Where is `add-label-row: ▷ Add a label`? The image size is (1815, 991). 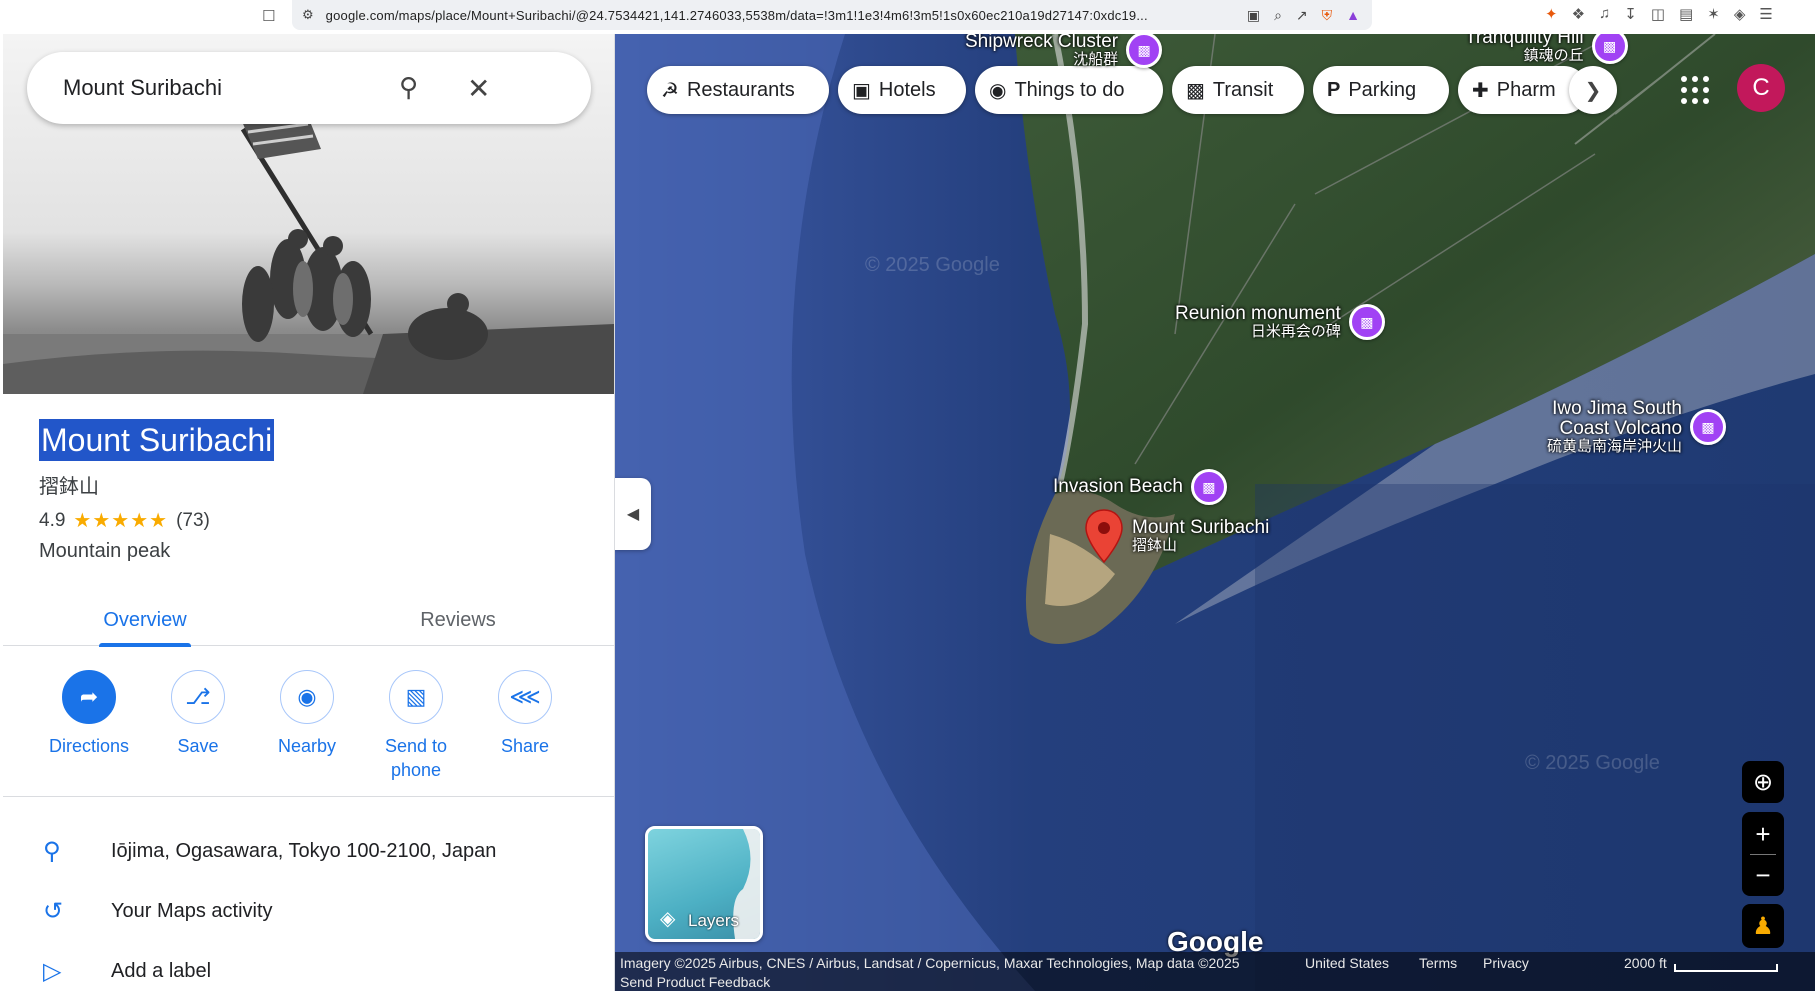 add-label-row: ▷ Add a label is located at coordinates (308, 967).